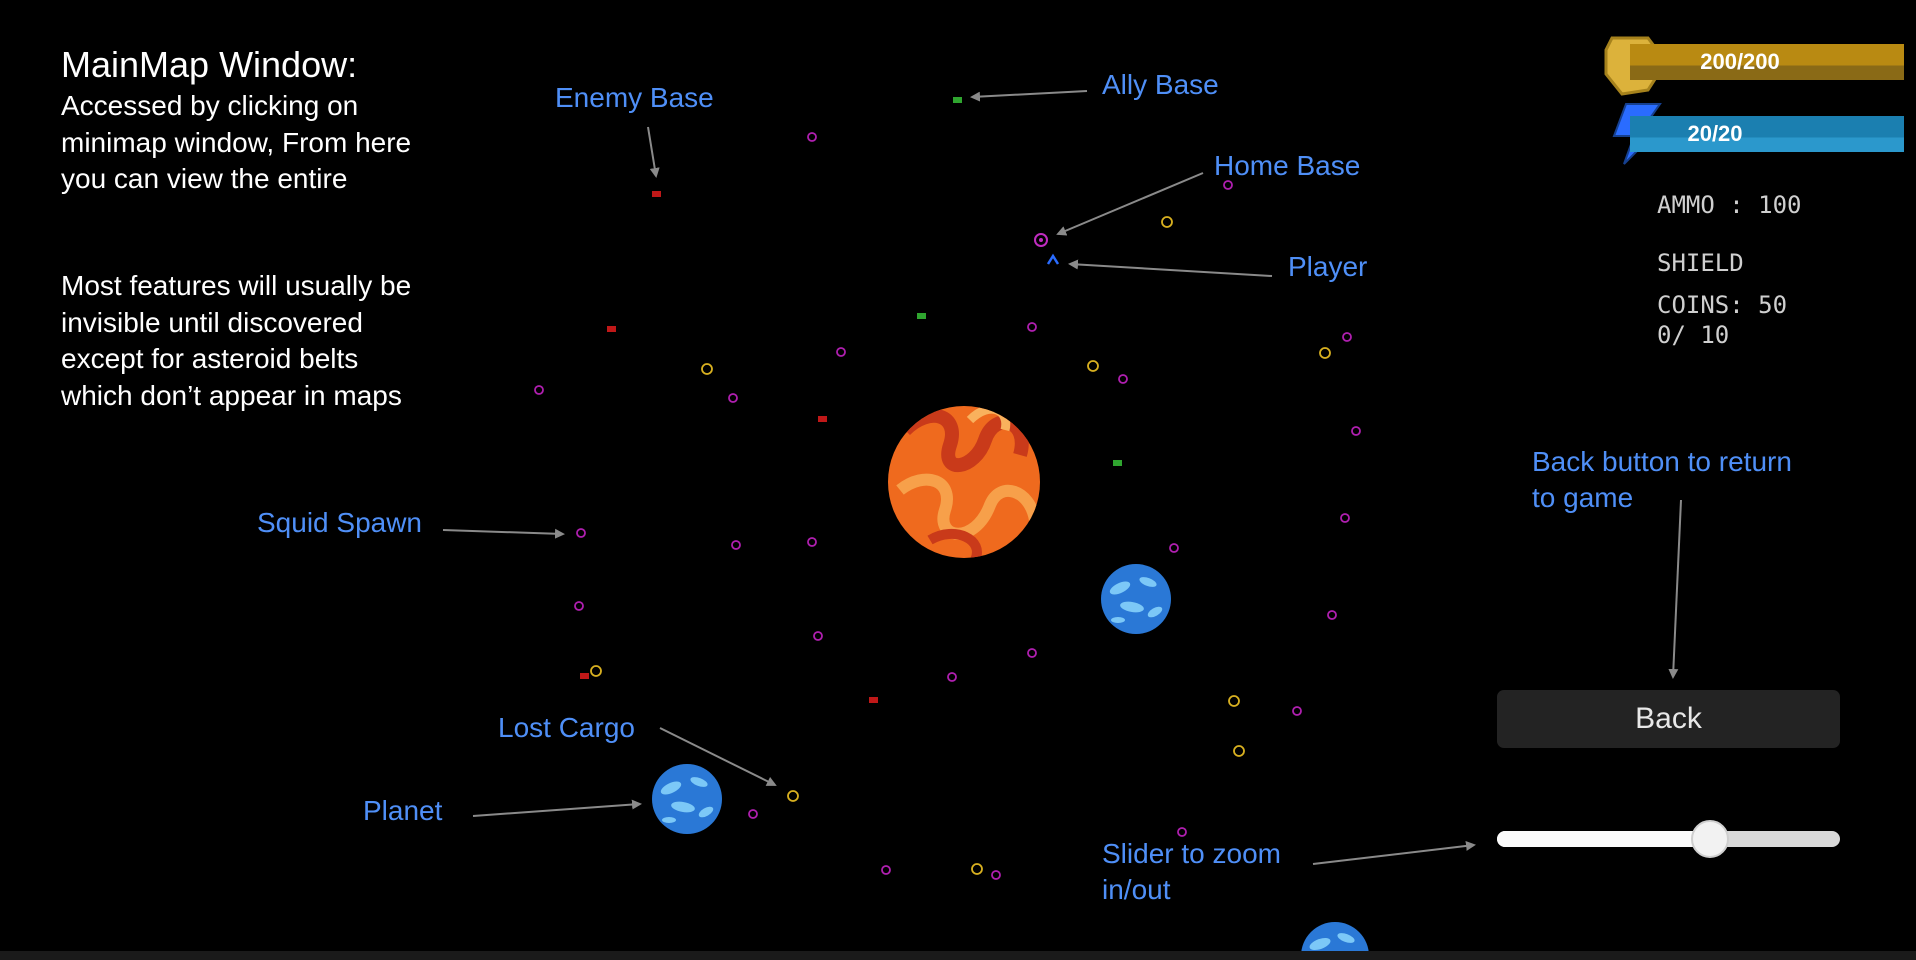  Describe the element at coordinates (1053, 259) in the screenshot. I see `player-marker` at that location.